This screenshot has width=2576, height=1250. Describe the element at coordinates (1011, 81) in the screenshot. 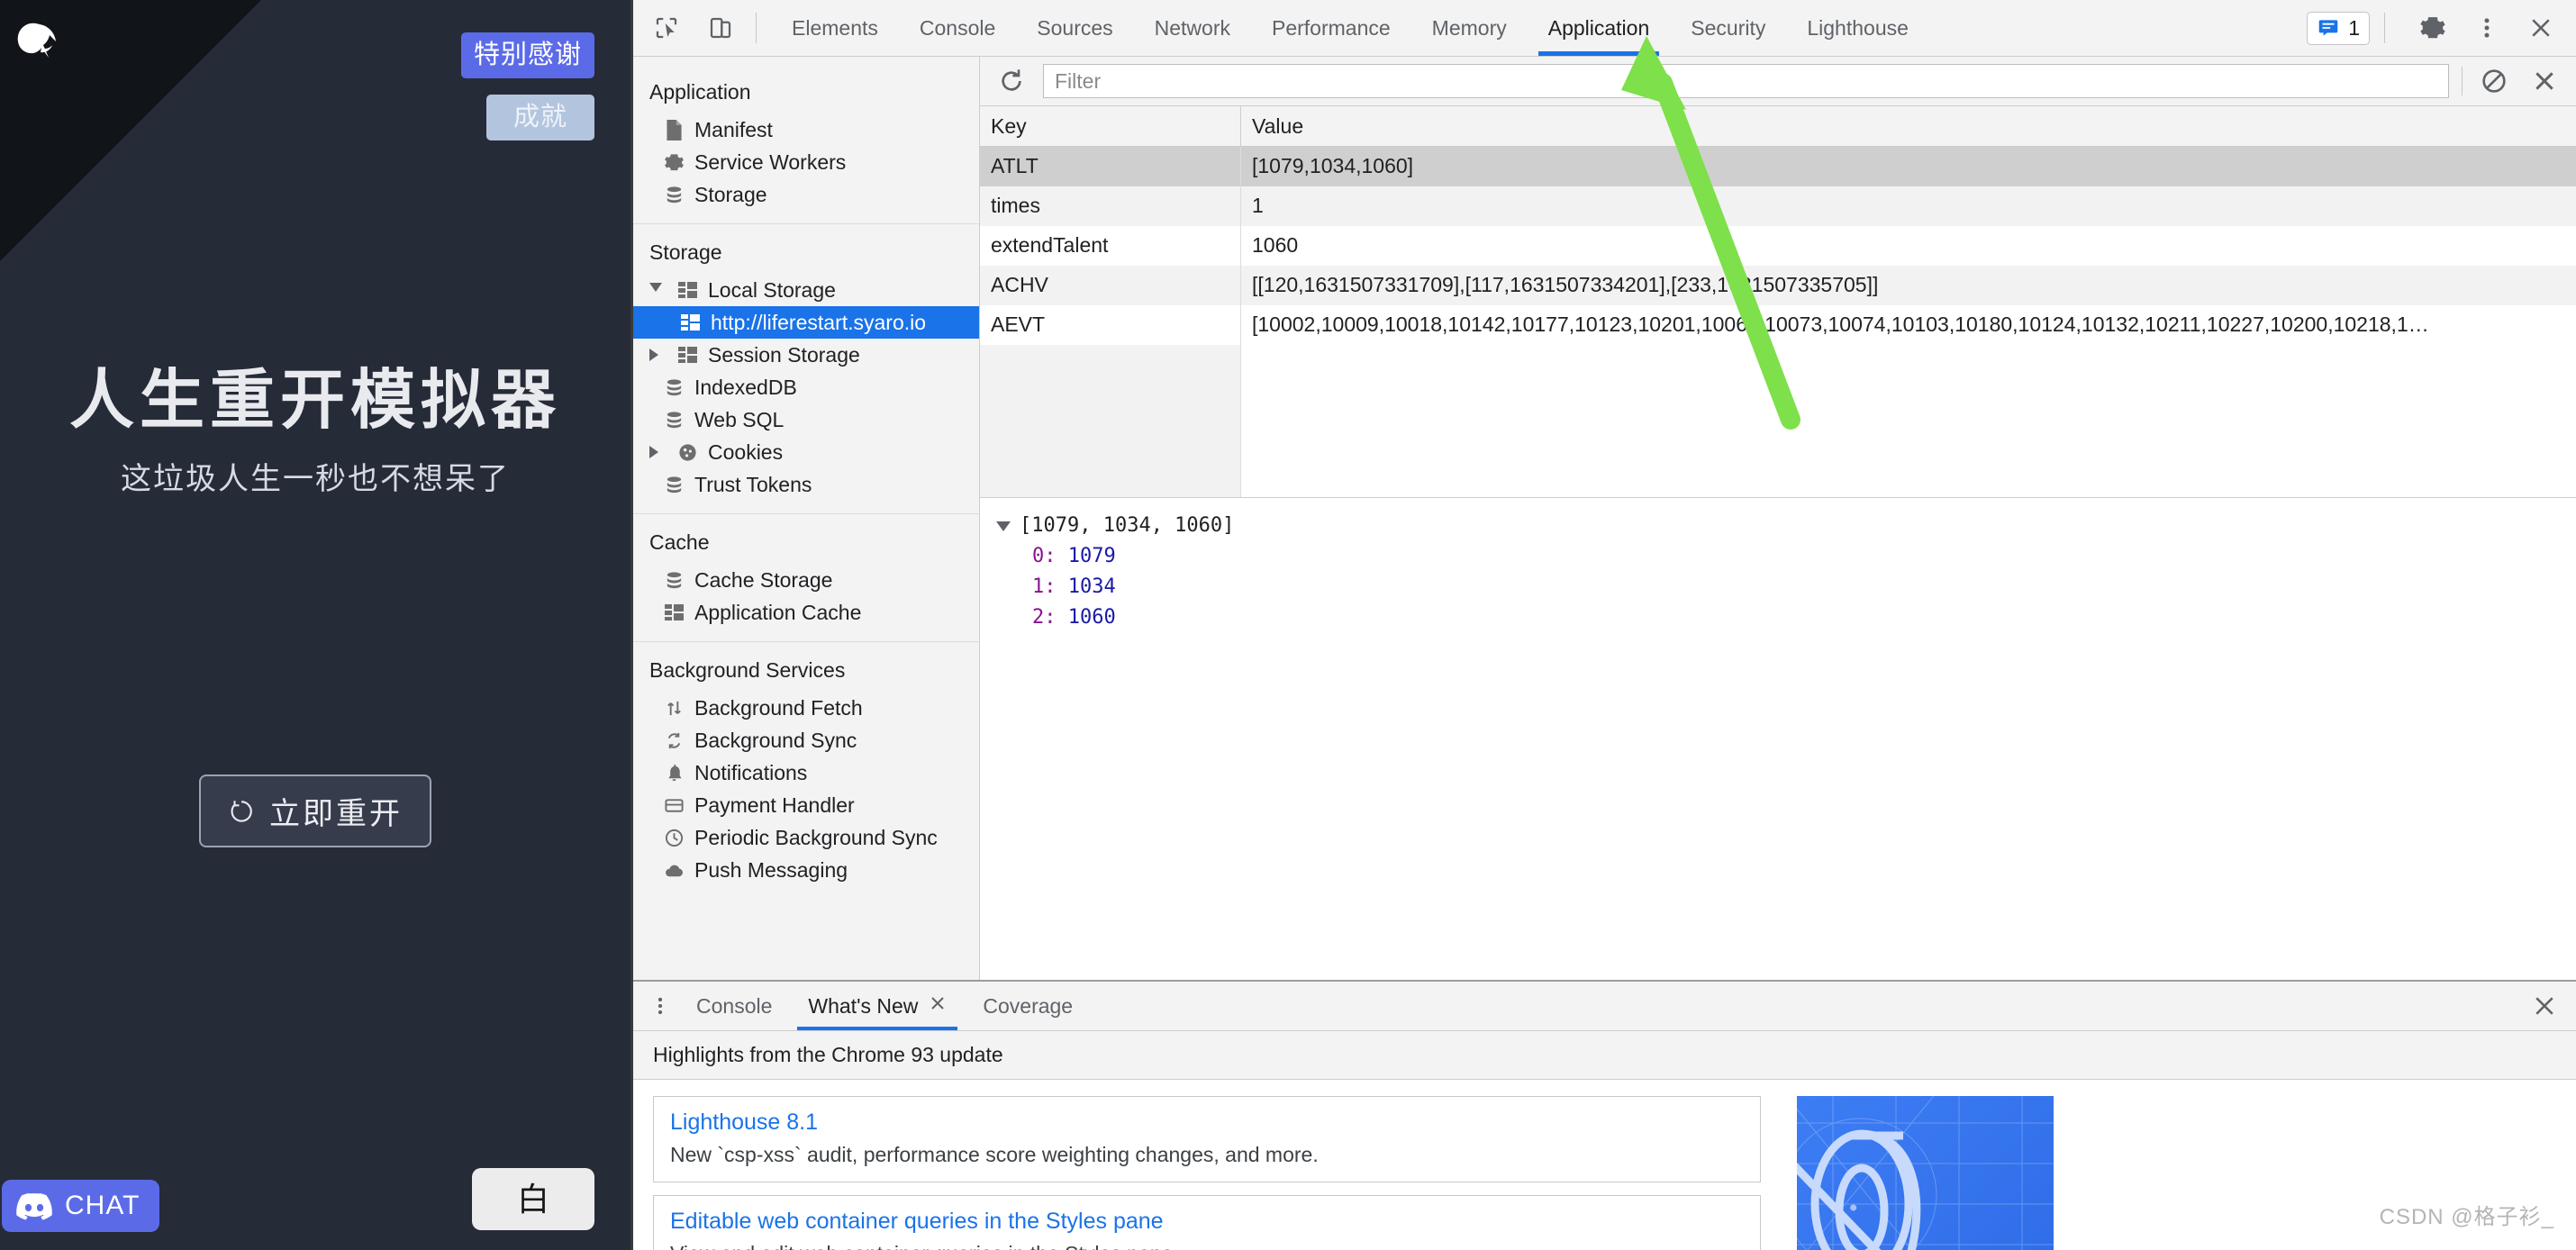

I see `refresh-icon` at that location.